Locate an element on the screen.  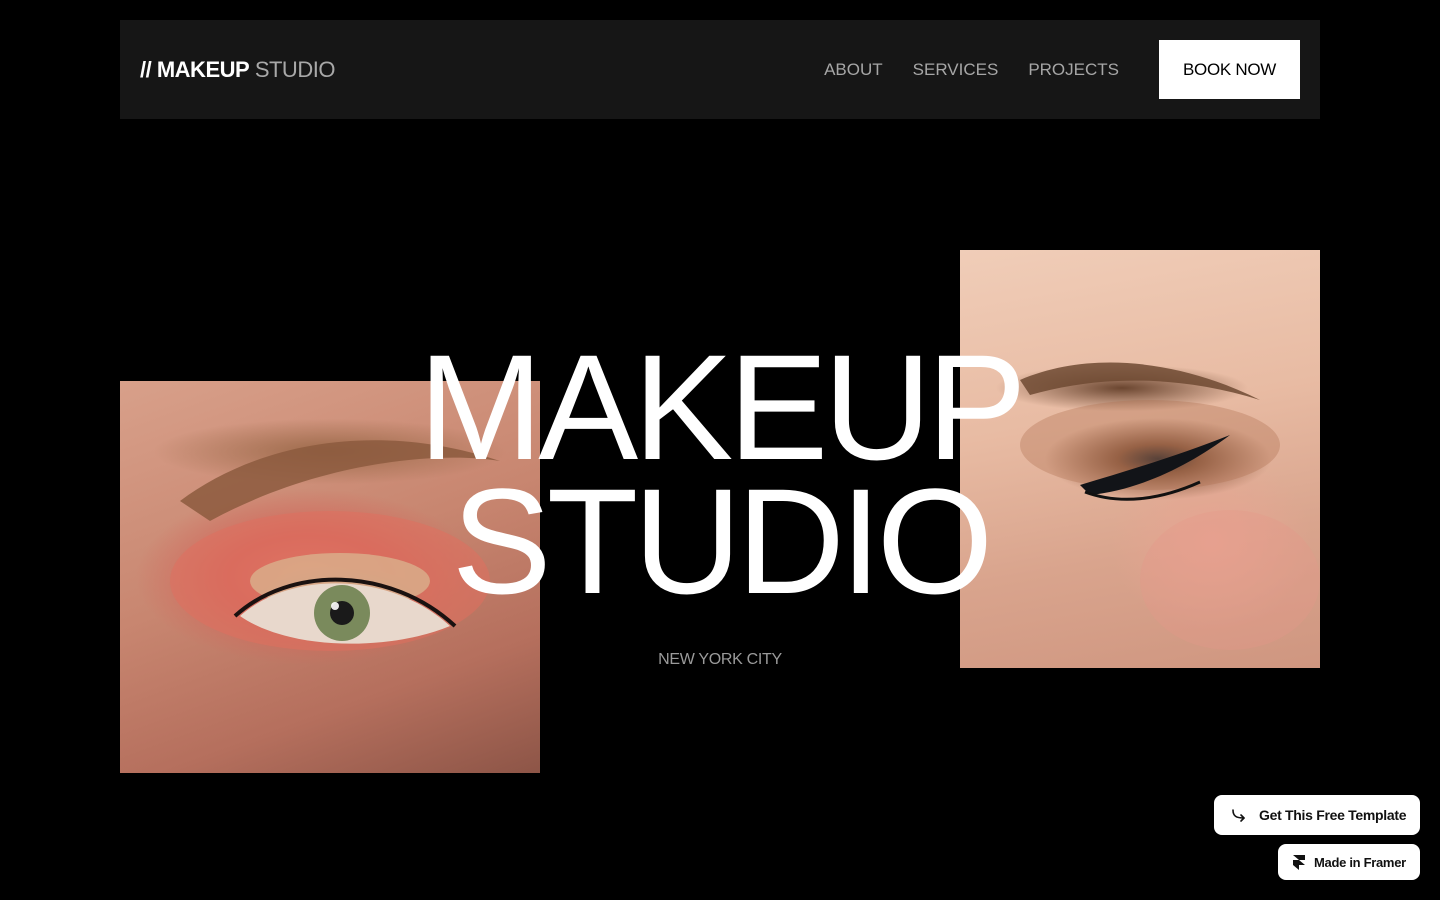
get-template-badge: Get This Free Template is located at coordinates (1317, 815).